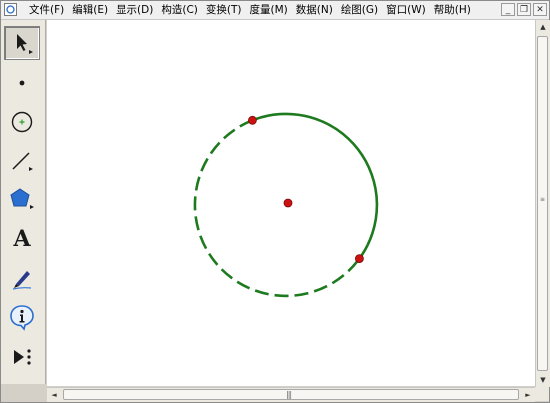 The height and width of the screenshot is (403, 550). I want to click on app-icon, so click(10, 9).